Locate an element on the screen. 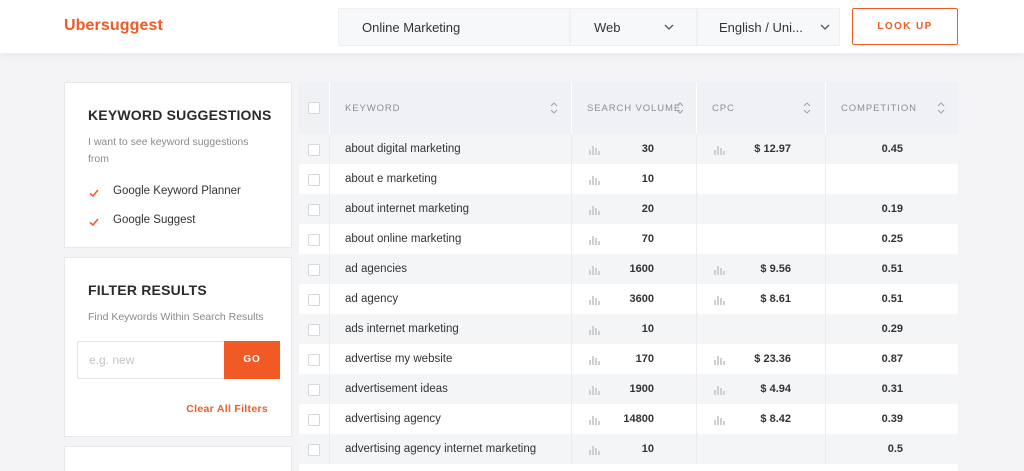  keyword-search-input: Online Marketing is located at coordinates (454, 27).